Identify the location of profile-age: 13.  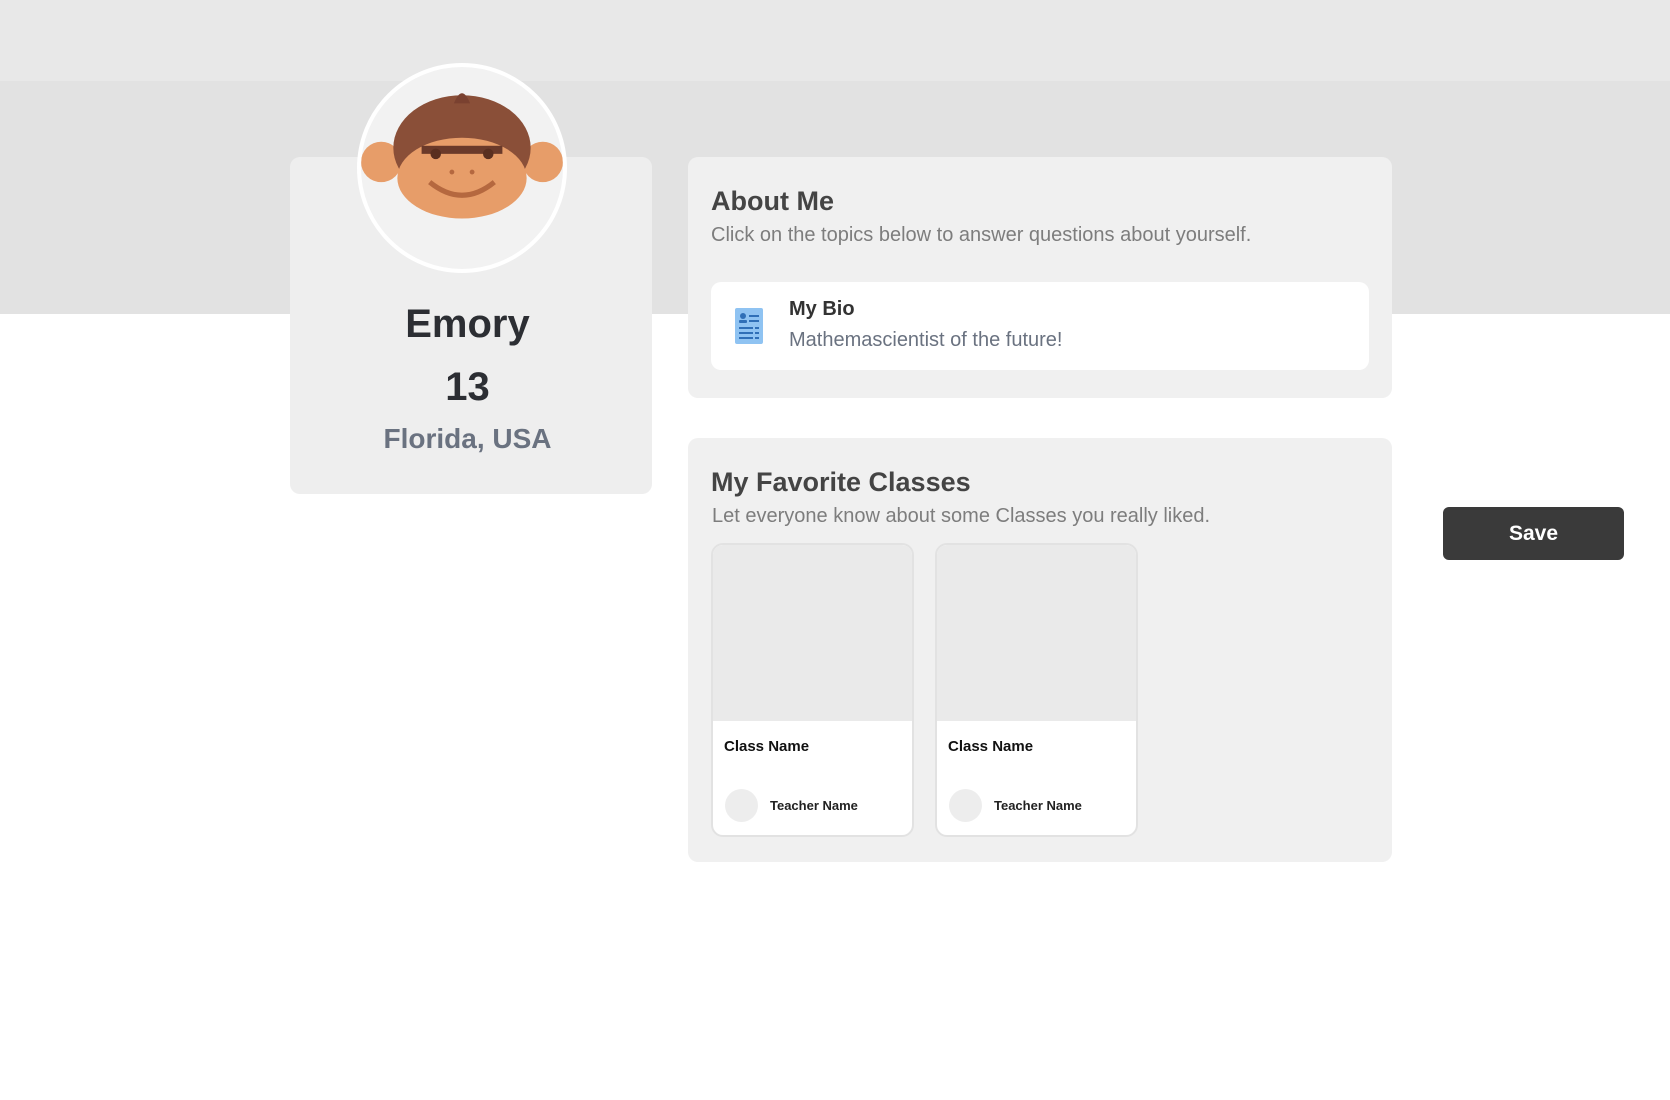
(467, 387).